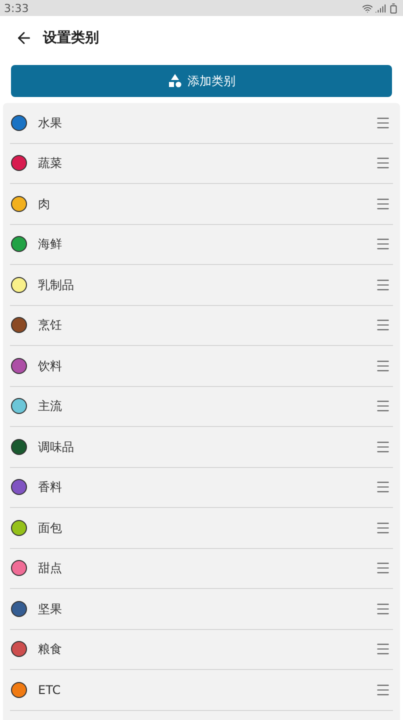 The image size is (403, 720). What do you see at coordinates (50, 569) in the screenshot?
I see `category-name: 甜点` at bounding box center [50, 569].